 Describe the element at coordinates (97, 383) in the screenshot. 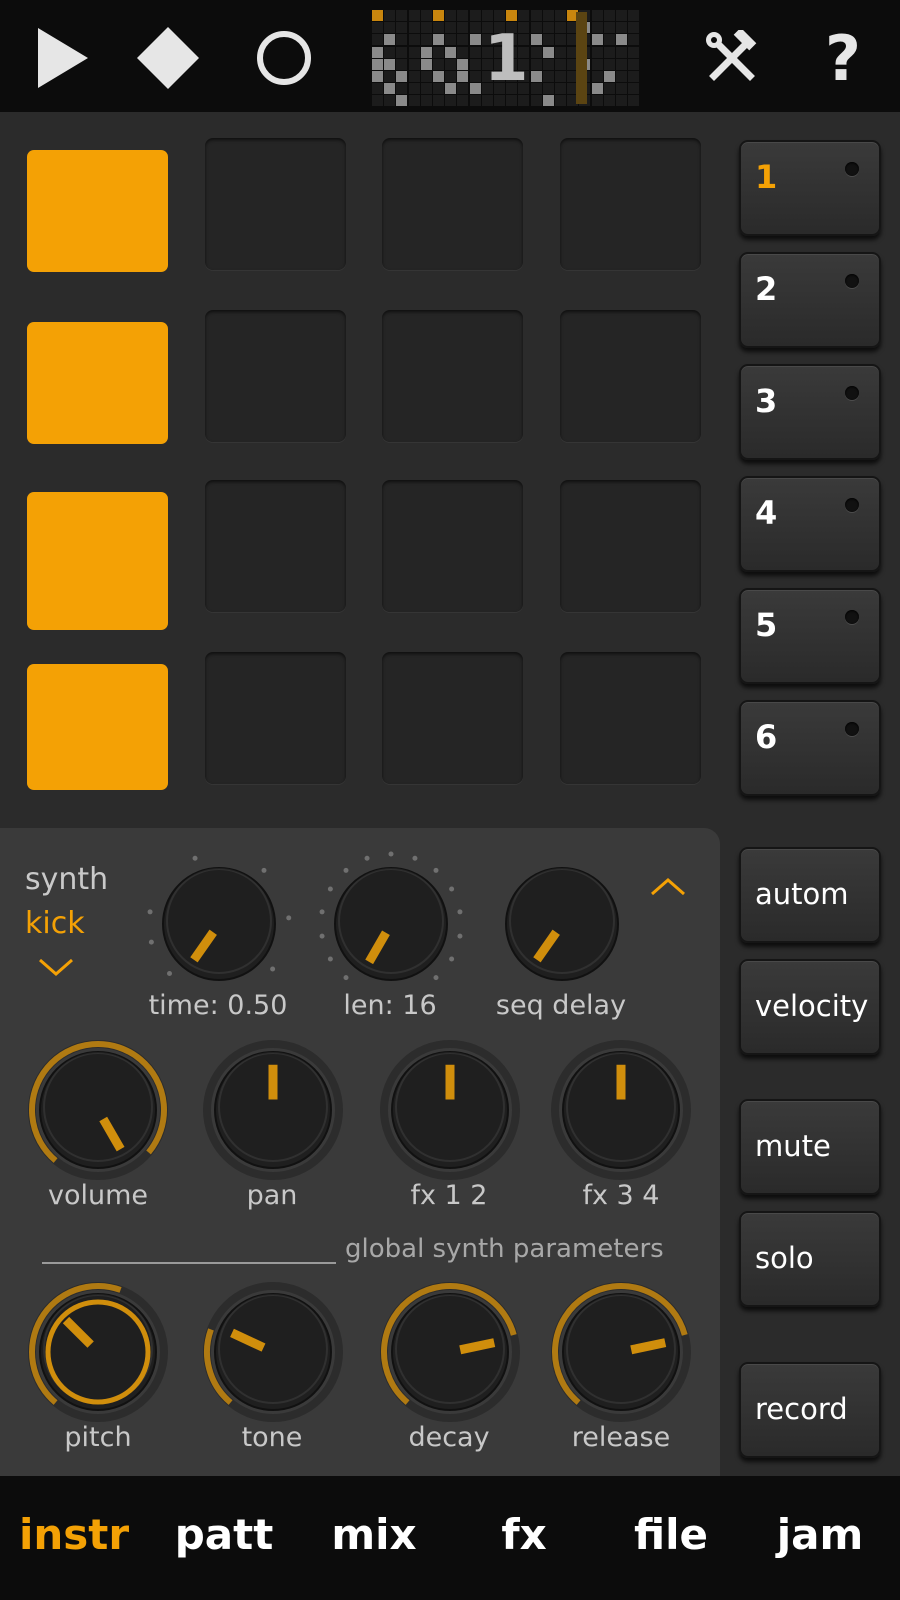

I see `pad-r2-c1` at that location.